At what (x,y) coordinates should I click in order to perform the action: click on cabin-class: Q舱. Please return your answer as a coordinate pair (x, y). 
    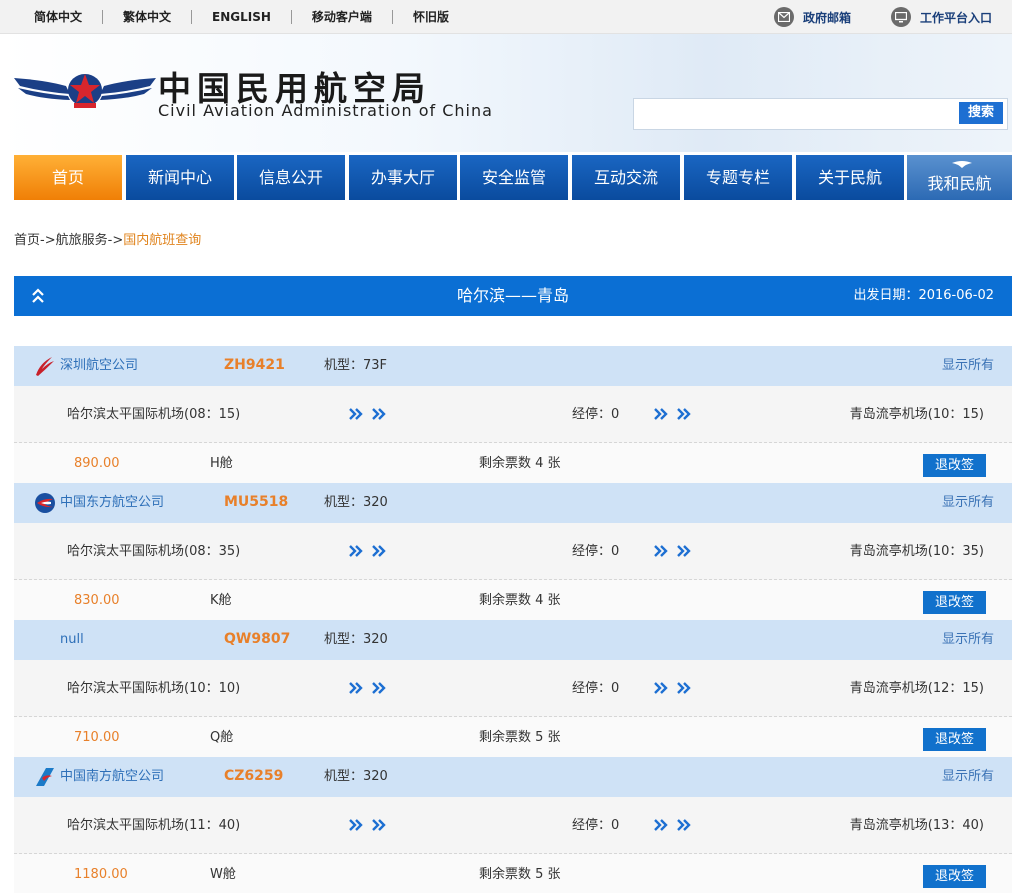
    Looking at the image, I should click on (222, 737).